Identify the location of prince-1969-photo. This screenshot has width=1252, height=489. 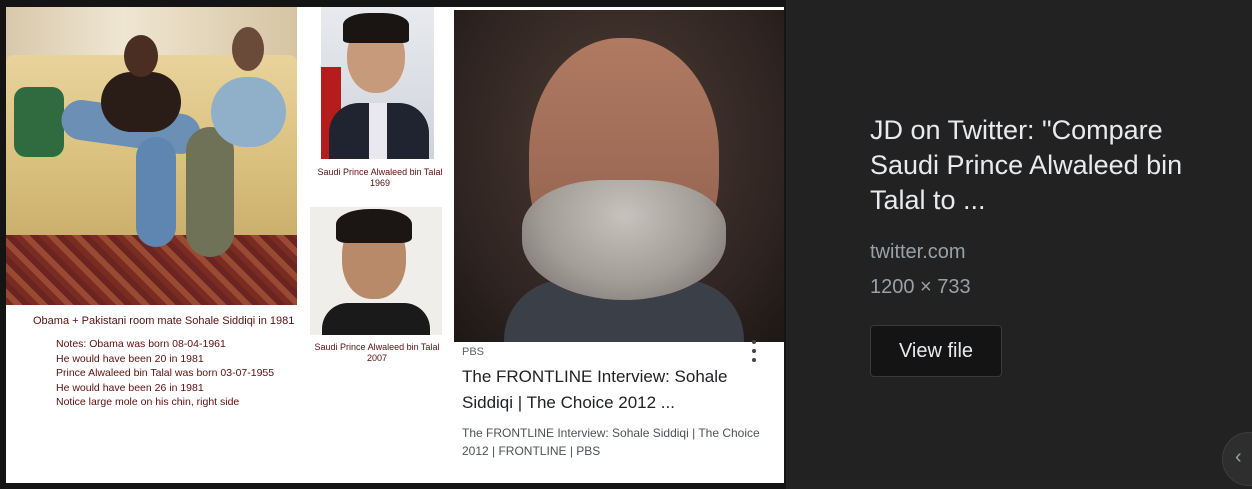
(377, 83).